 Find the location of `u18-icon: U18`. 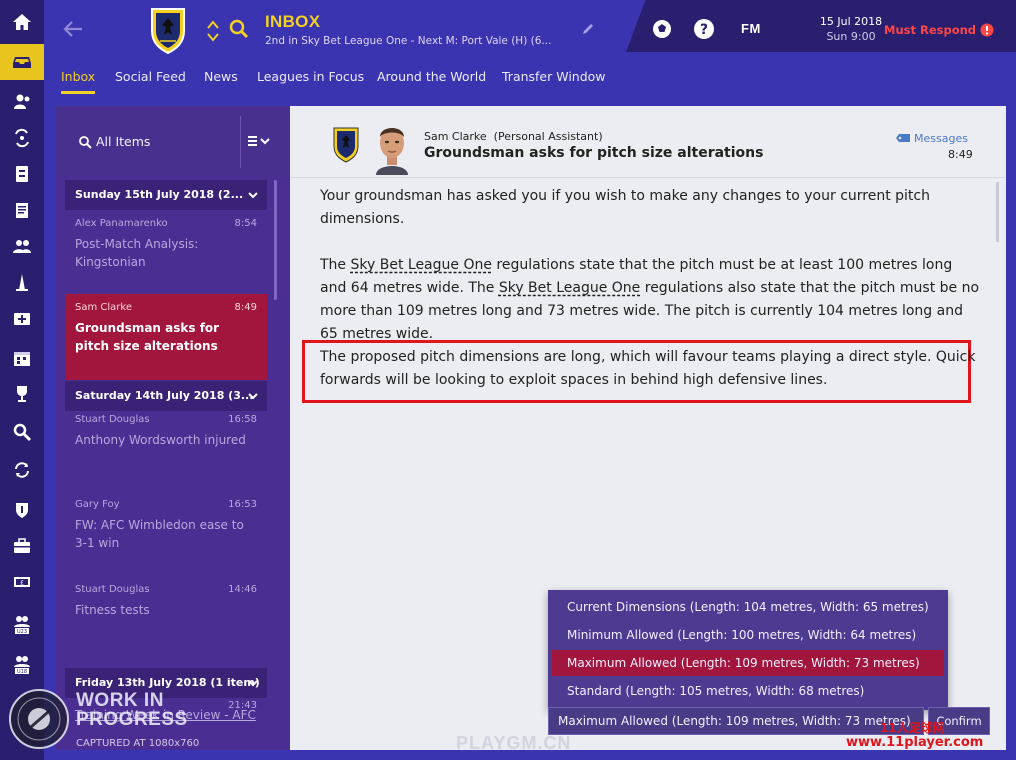

u18-icon: U18 is located at coordinates (22, 664).